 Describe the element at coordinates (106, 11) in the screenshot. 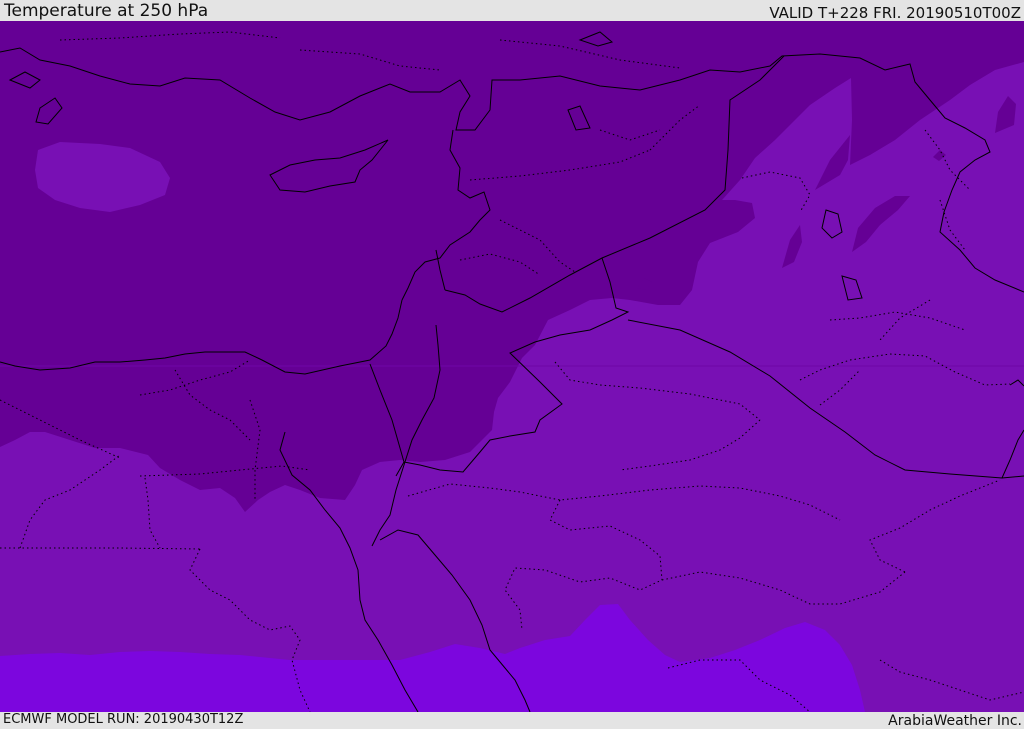

I see `map-title: Temperature at 250 hPa` at that location.